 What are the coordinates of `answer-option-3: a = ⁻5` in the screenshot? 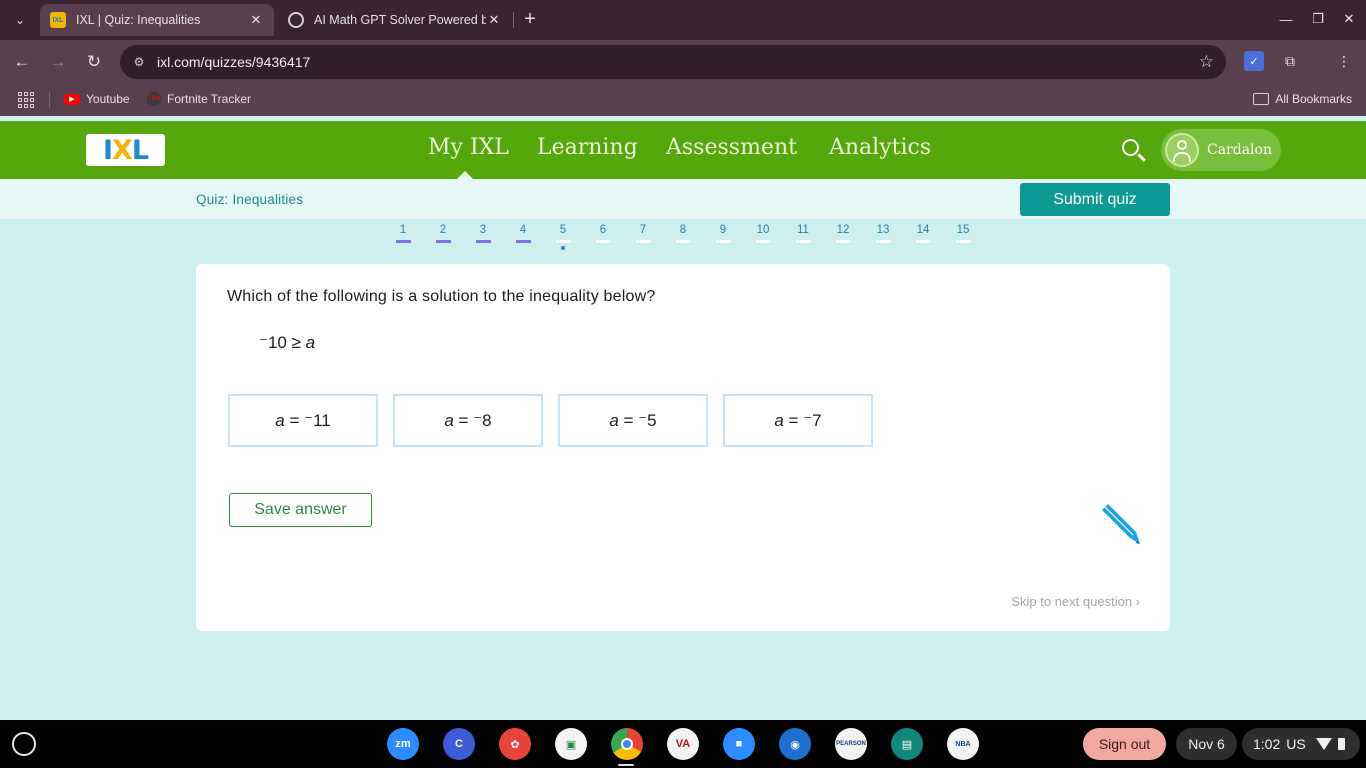 It's located at (633, 420).